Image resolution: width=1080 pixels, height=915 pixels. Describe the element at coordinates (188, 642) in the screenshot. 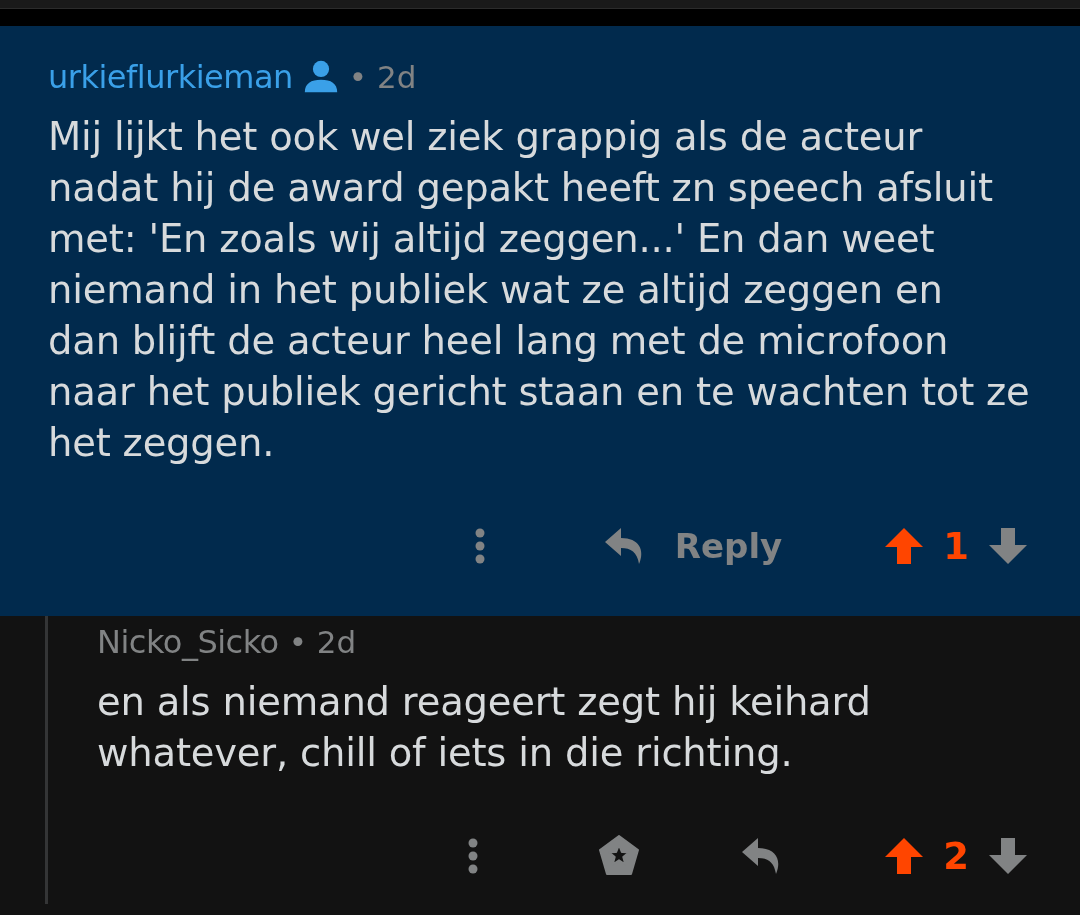

I see `comment-author: Nicko_Sicko` at that location.